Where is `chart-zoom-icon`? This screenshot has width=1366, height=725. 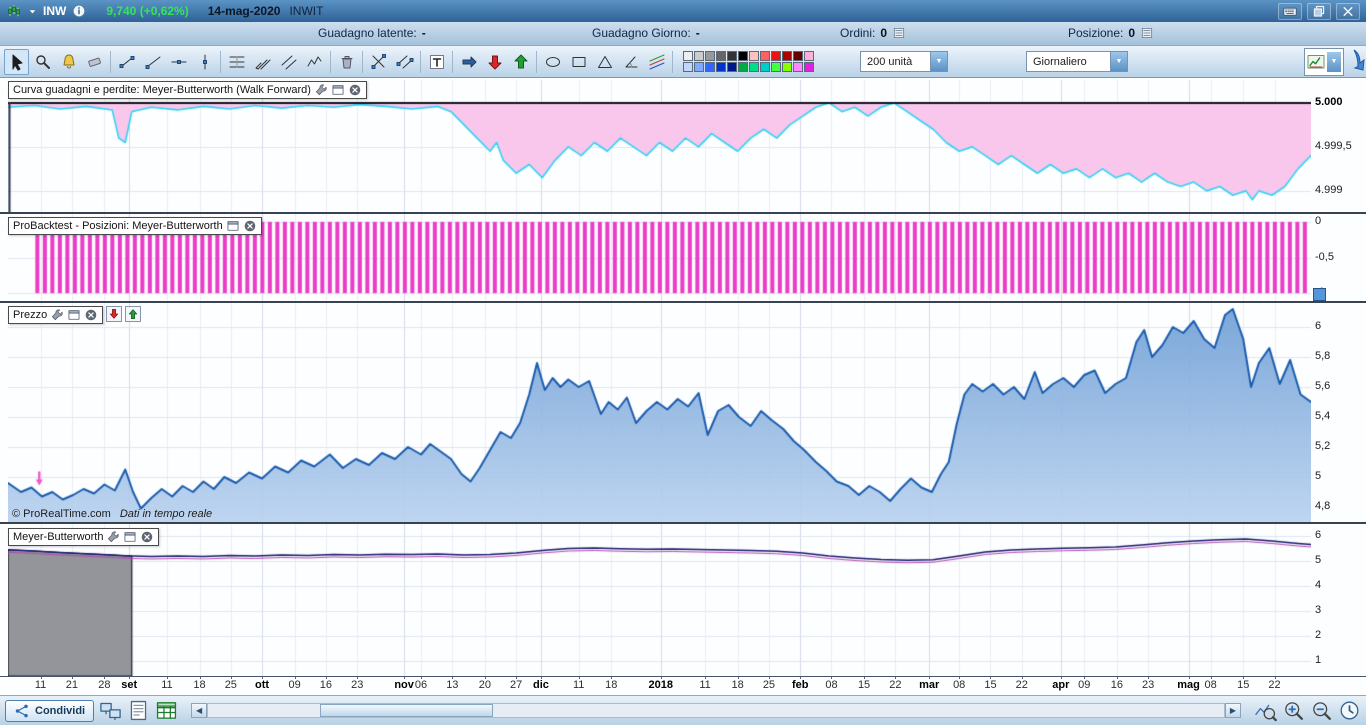 chart-zoom-icon is located at coordinates (1265, 710).